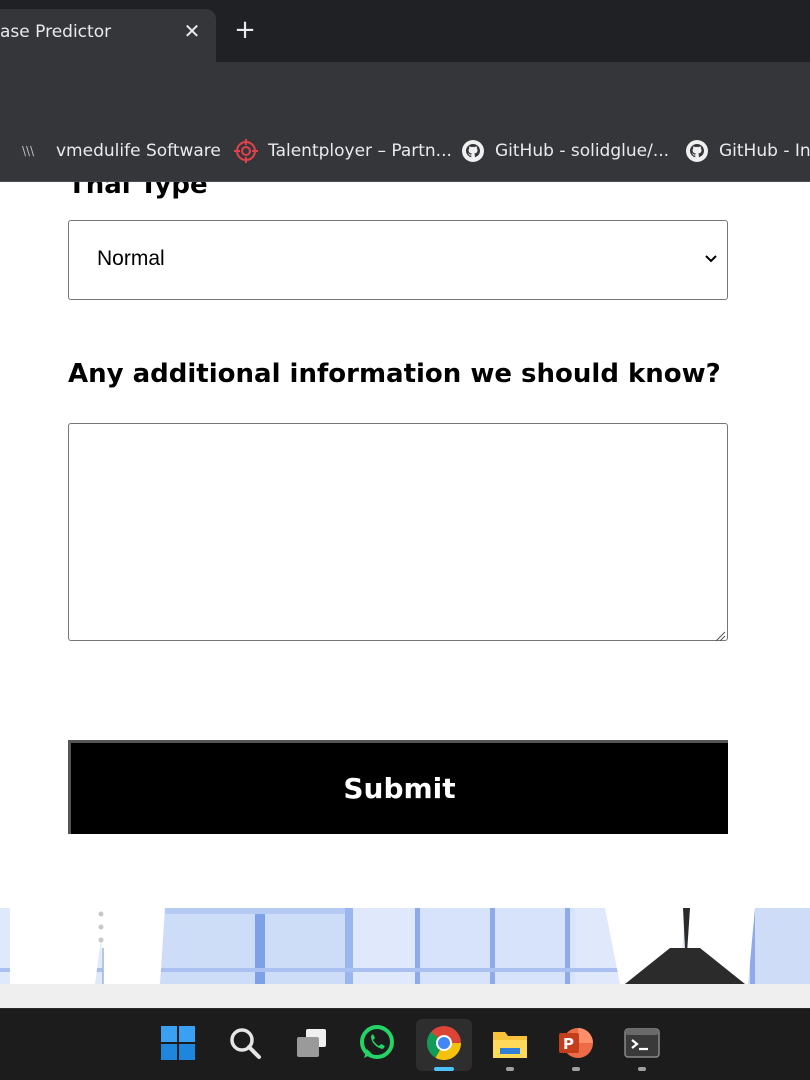 This screenshot has width=810, height=1080. What do you see at coordinates (245, 31) in the screenshot?
I see `new-tab-icon: +` at bounding box center [245, 31].